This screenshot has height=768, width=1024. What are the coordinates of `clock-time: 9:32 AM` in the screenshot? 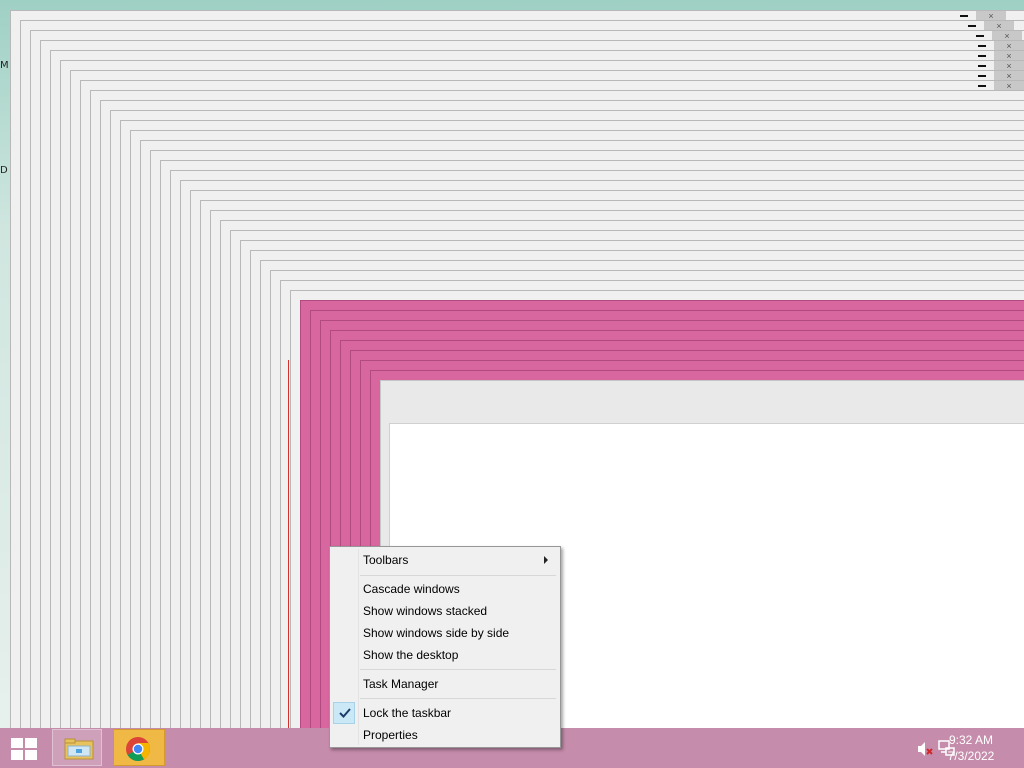 It's located at (971, 740).